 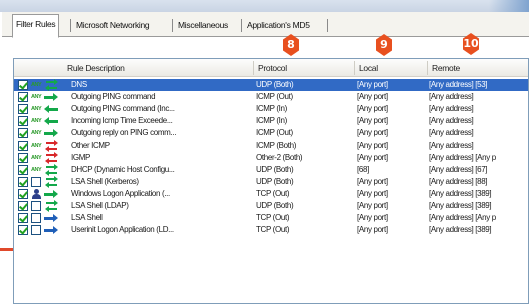 I want to click on user-body, so click(x=36, y=196).